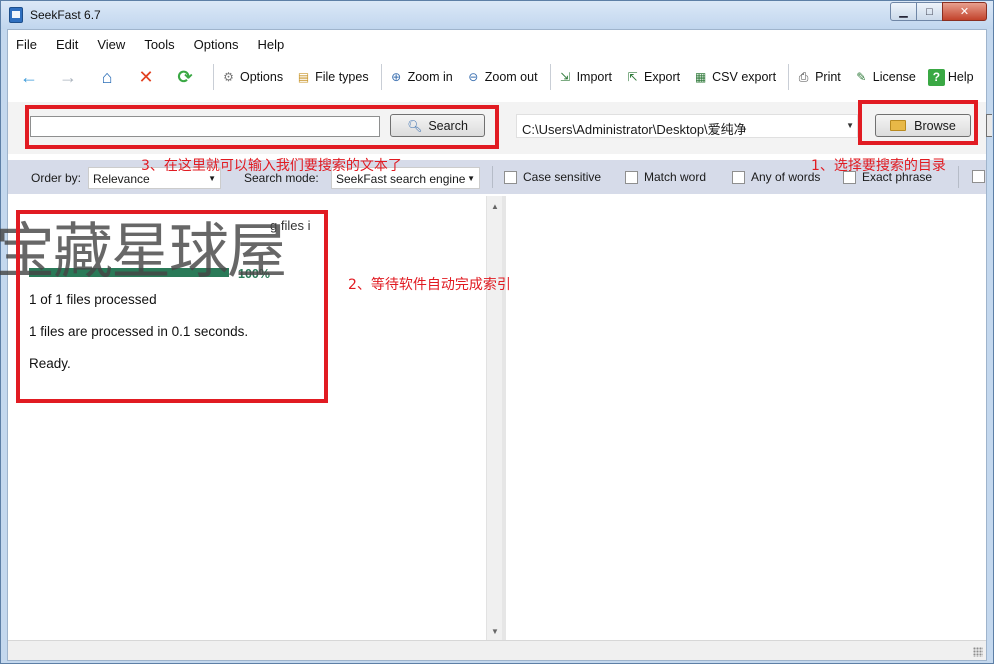  I want to click on stop-icon: ✕, so click(146, 76).